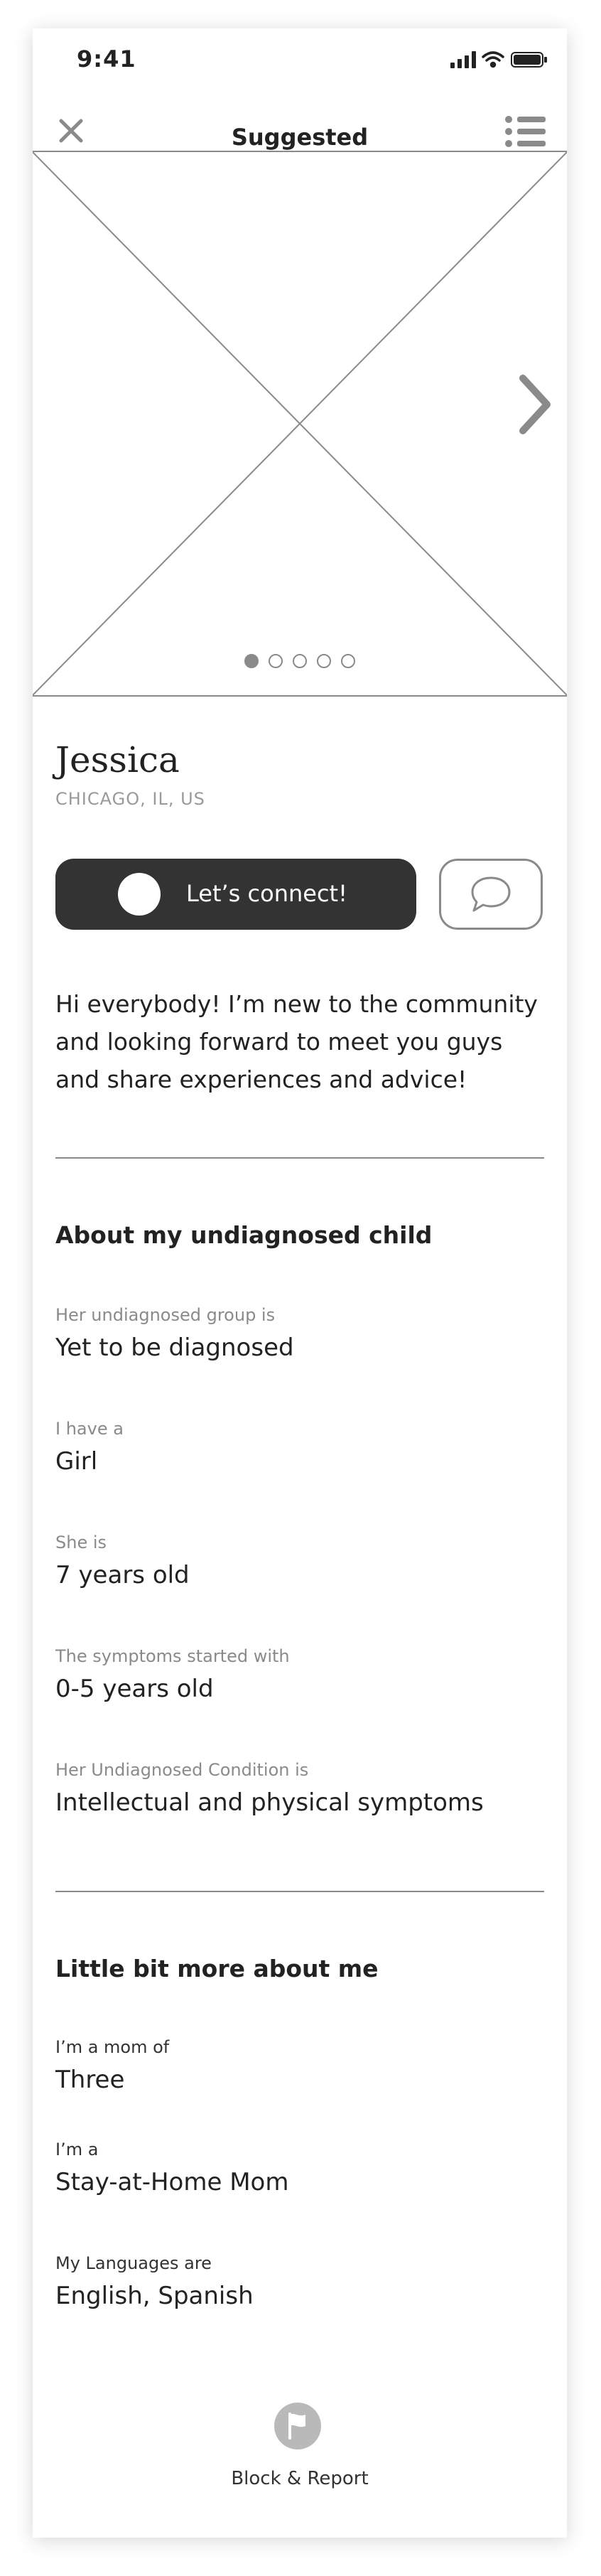  What do you see at coordinates (269, 1802) in the screenshot?
I see `field-value-condition: Intellectual and physical symptoms` at bounding box center [269, 1802].